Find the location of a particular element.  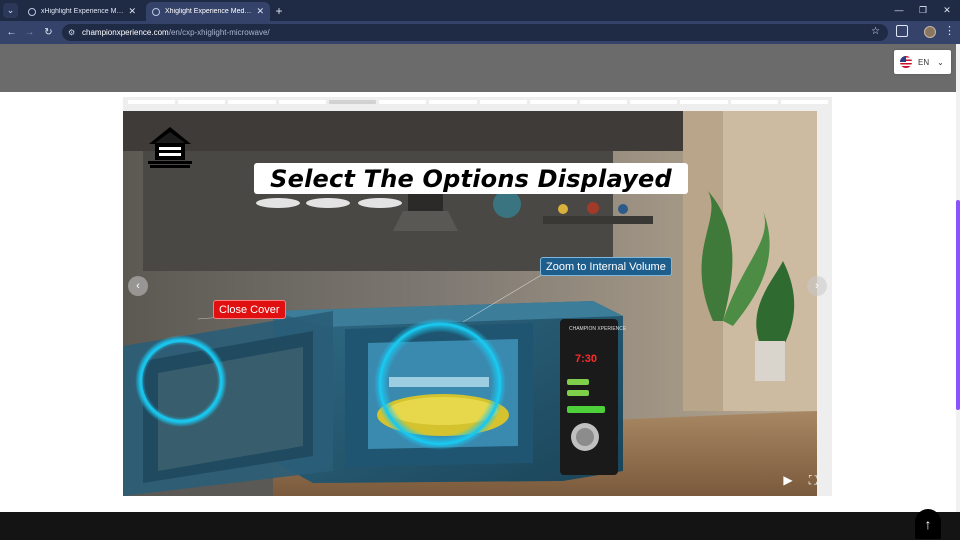

site-header is located at coordinates (478, 68).